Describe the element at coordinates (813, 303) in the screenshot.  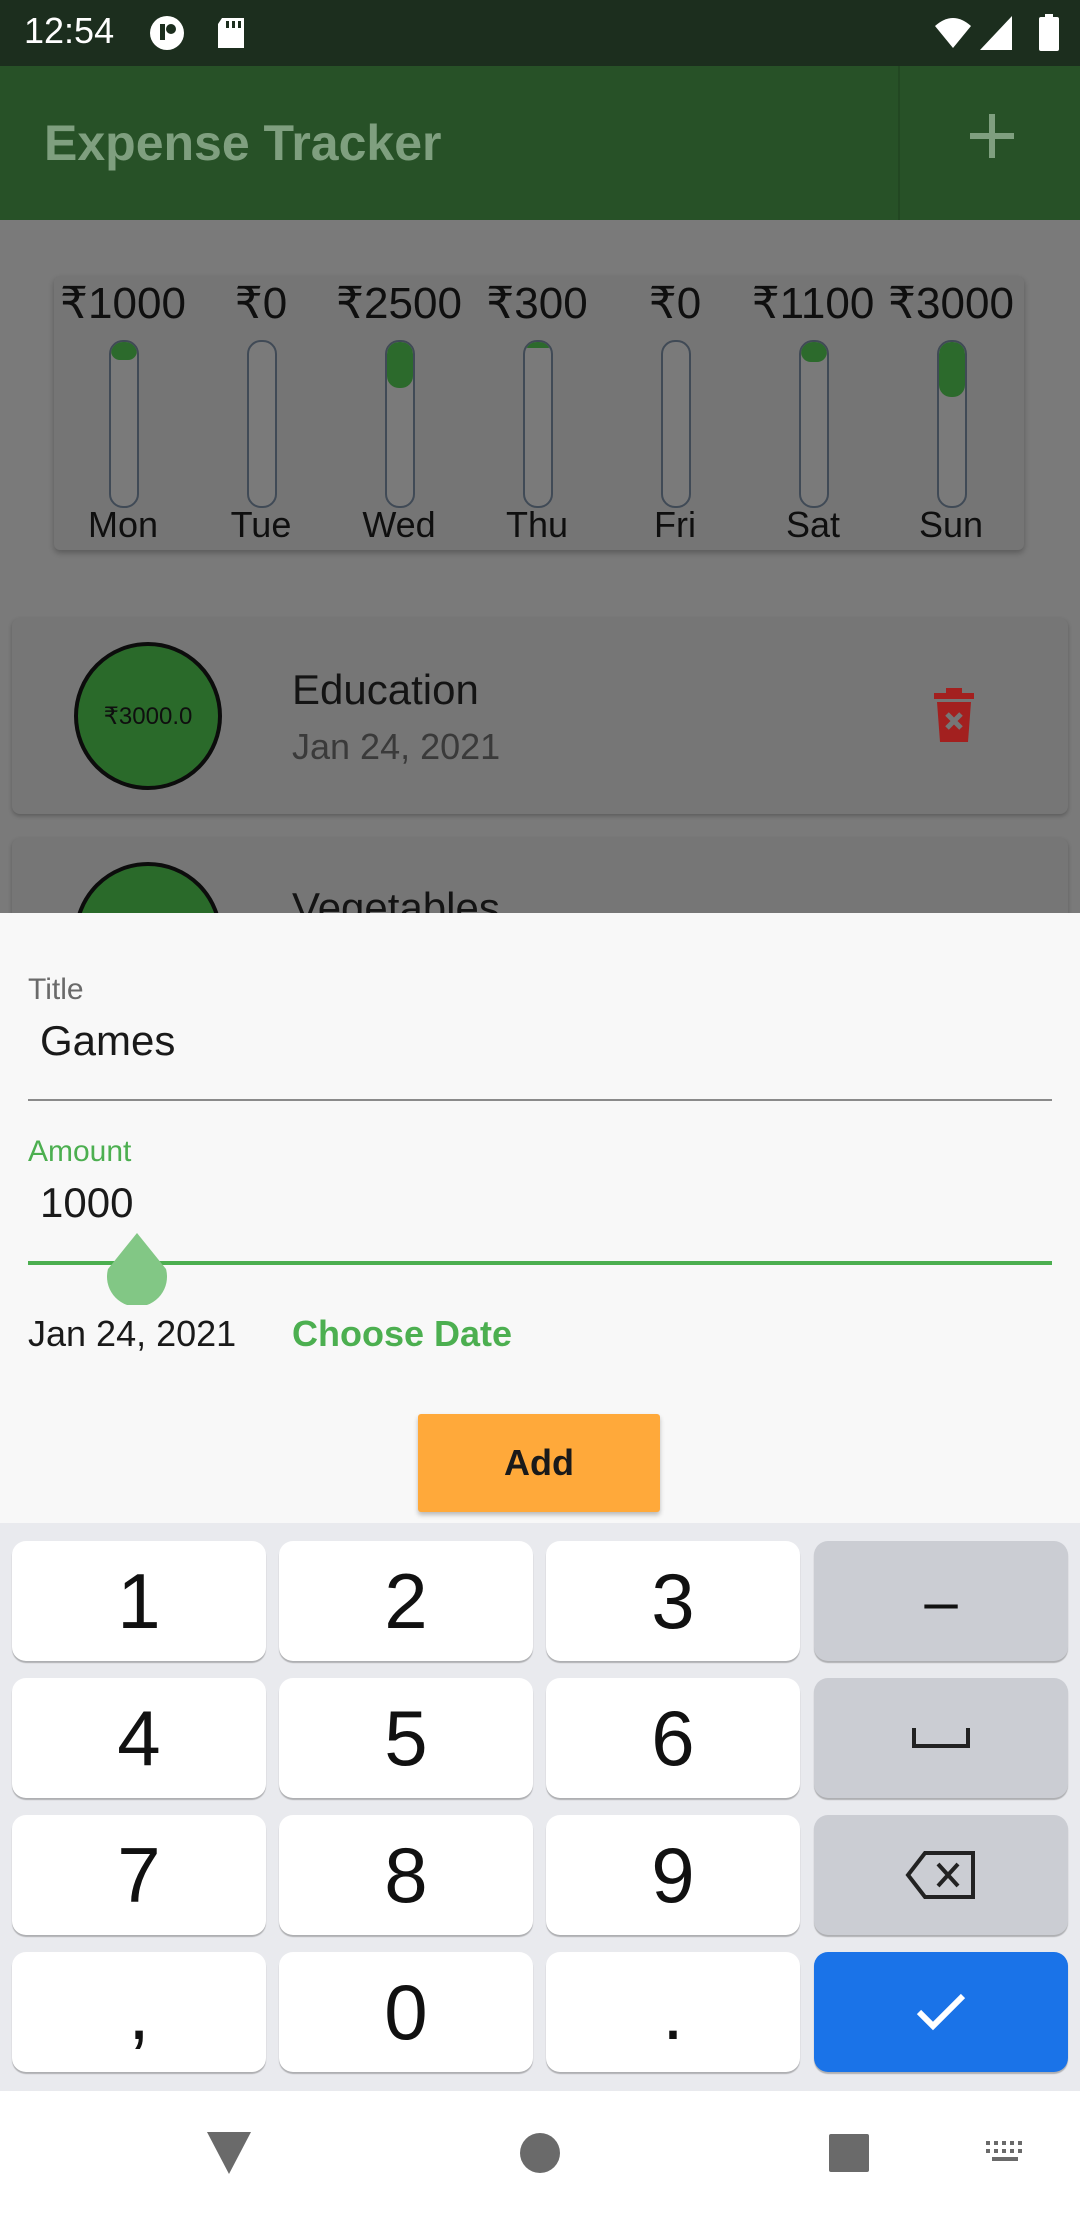
I see `bar-amount-label: ₹1100` at that location.